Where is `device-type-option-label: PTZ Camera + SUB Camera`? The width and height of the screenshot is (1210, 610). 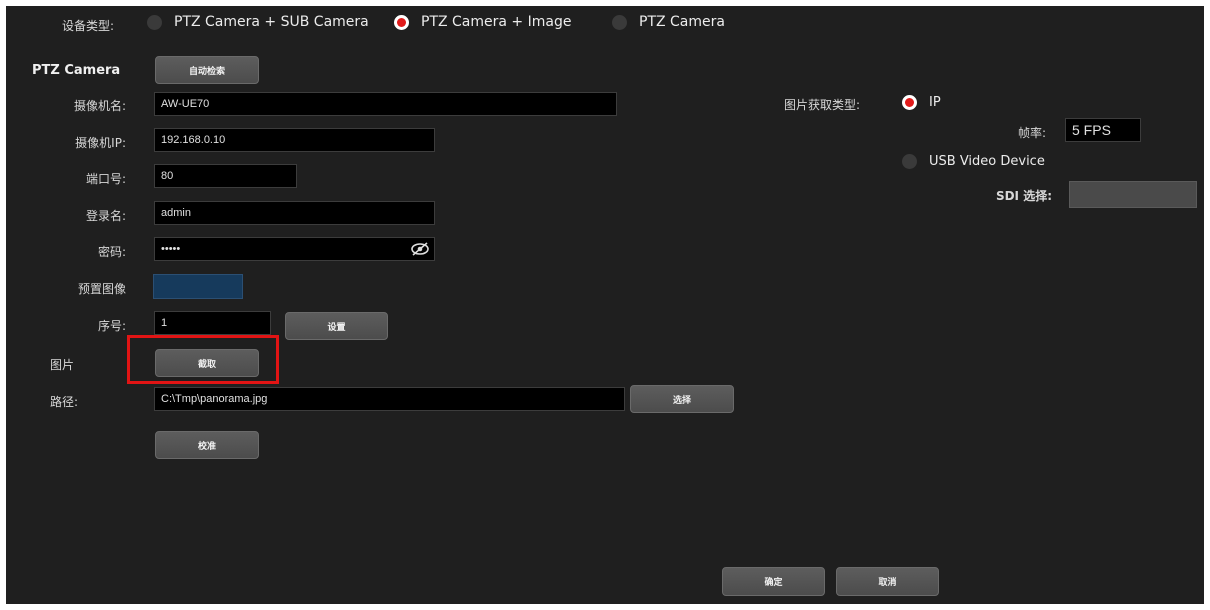
device-type-option-label: PTZ Camera + SUB Camera is located at coordinates (271, 22).